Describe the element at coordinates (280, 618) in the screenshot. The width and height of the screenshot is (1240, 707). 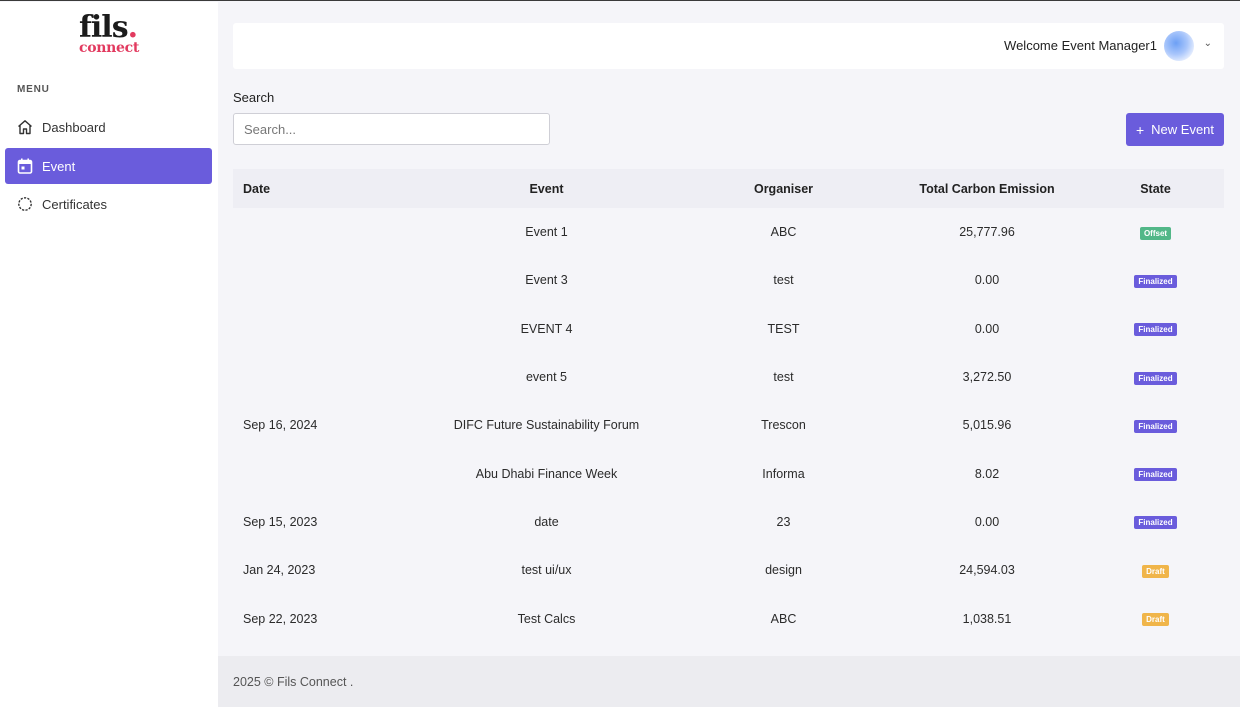
I see `cell-date: Sep 22, 2023` at that location.